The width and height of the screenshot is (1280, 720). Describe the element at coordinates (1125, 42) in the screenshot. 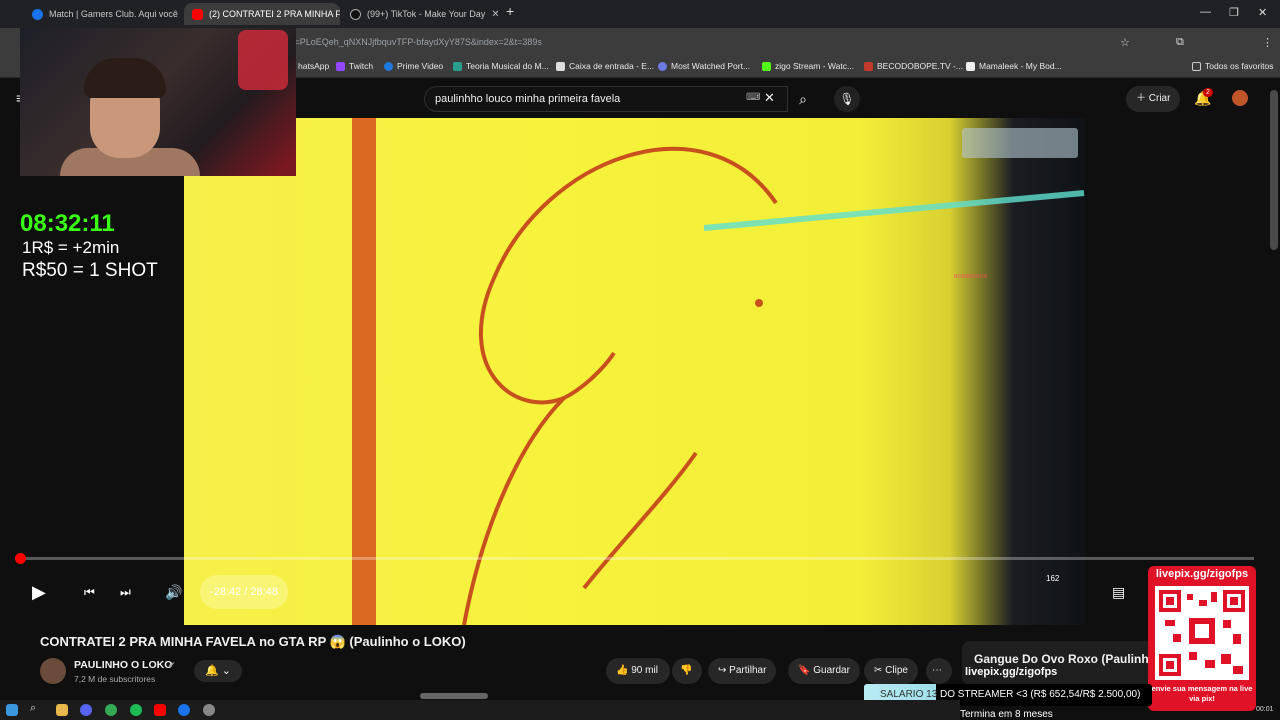

I see `star-icon: ☆` at that location.